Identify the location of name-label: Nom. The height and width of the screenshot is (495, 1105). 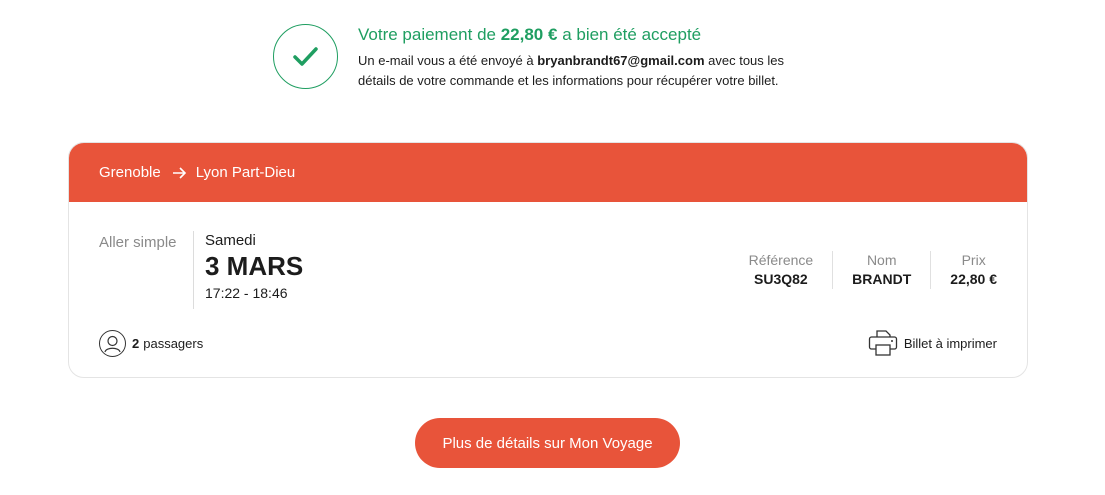
(881, 260).